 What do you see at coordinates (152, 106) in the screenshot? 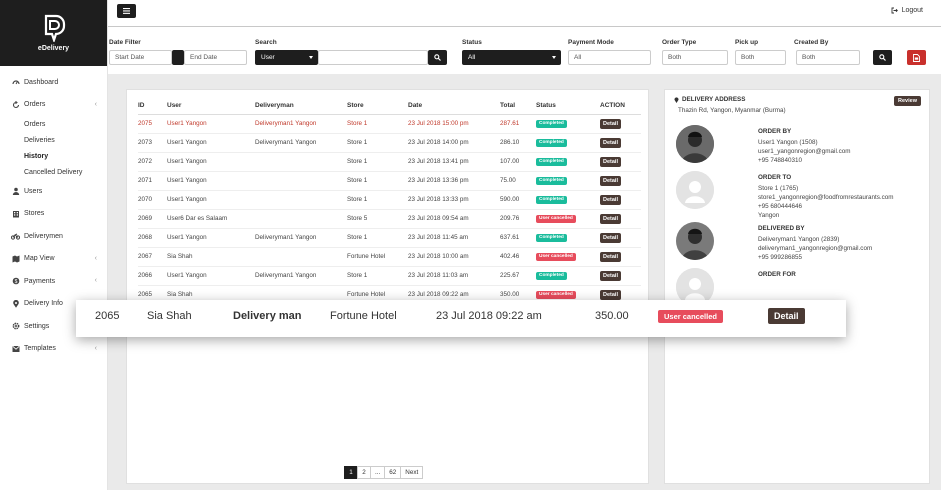
I see `column-header-id: ID` at bounding box center [152, 106].